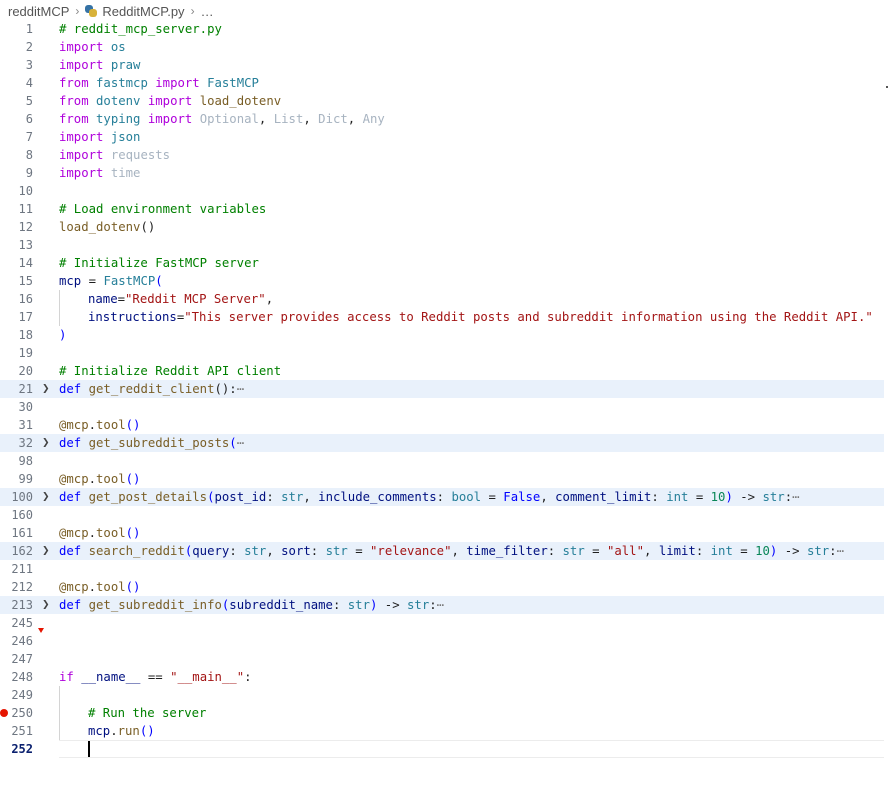 This screenshot has height=791, width=889. What do you see at coordinates (151, 389) in the screenshot?
I see `code-text: def get_reddit_client():⋯` at bounding box center [151, 389].